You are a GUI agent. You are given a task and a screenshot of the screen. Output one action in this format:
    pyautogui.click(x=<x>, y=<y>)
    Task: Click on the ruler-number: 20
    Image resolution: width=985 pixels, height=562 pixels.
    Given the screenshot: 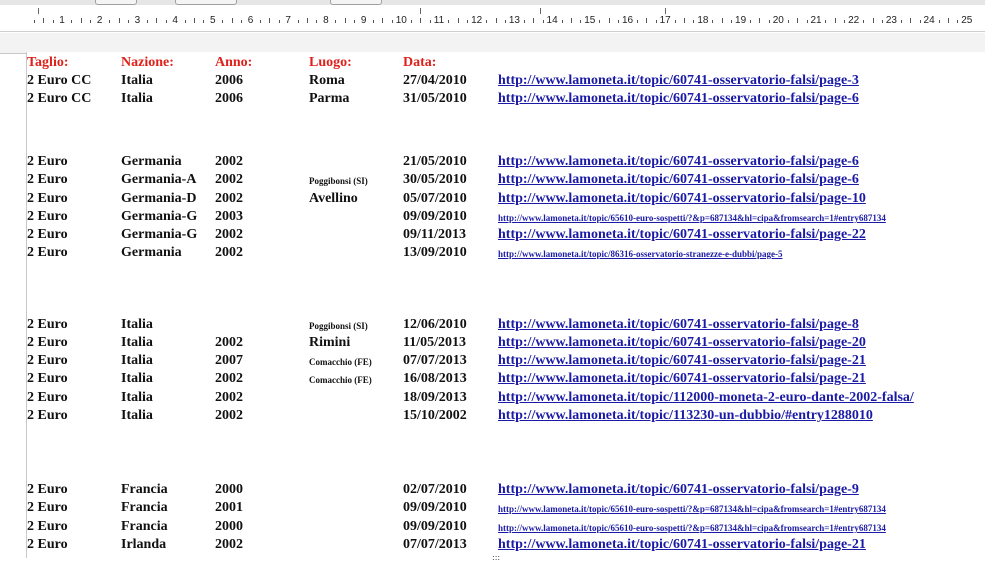 What is the action you would take?
    pyautogui.click(x=778, y=20)
    